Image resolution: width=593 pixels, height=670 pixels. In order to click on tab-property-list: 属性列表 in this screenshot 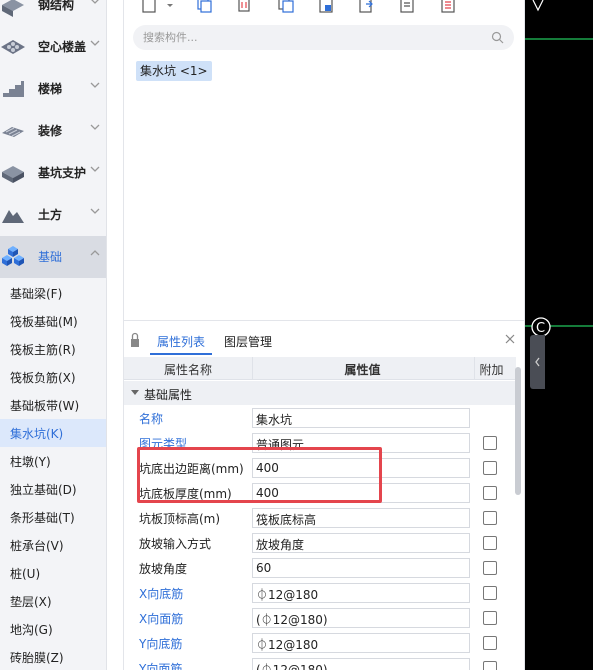, I will do `click(181, 340)`.